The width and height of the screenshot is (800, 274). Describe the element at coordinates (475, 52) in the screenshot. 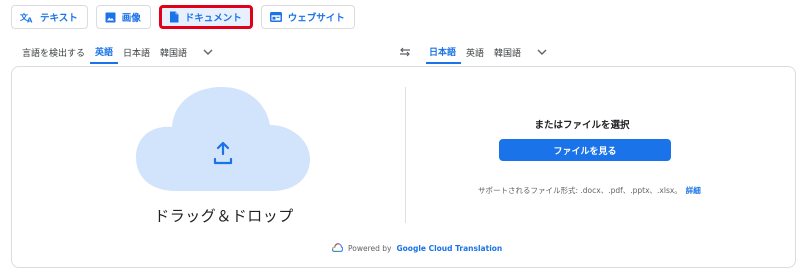

I see `target-lang-english: 英語` at that location.